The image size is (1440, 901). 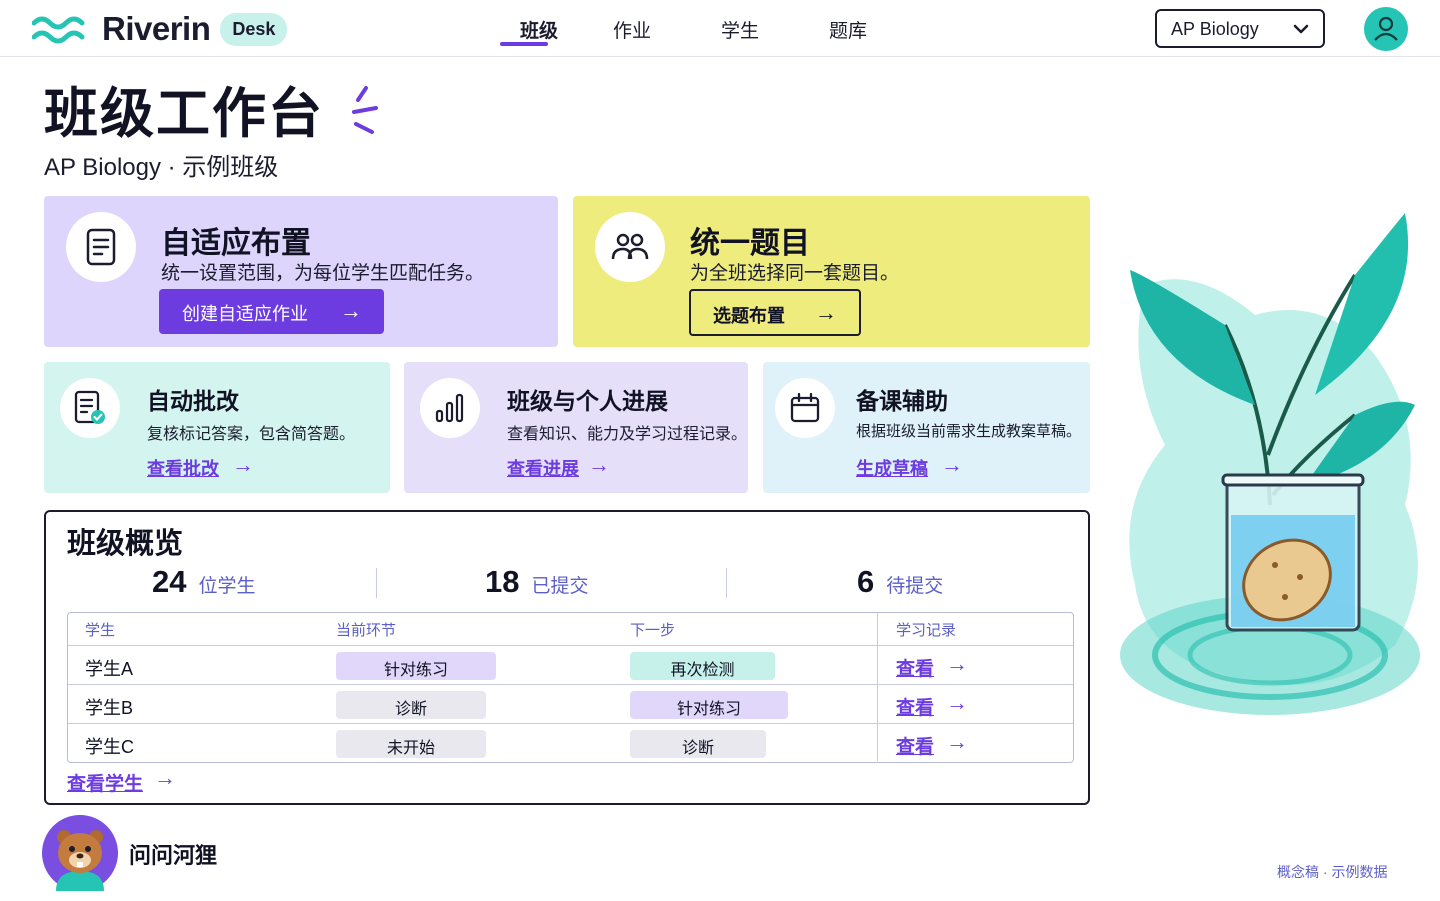 I want to click on current-stage-badge: 未开始, so click(x=411, y=744).